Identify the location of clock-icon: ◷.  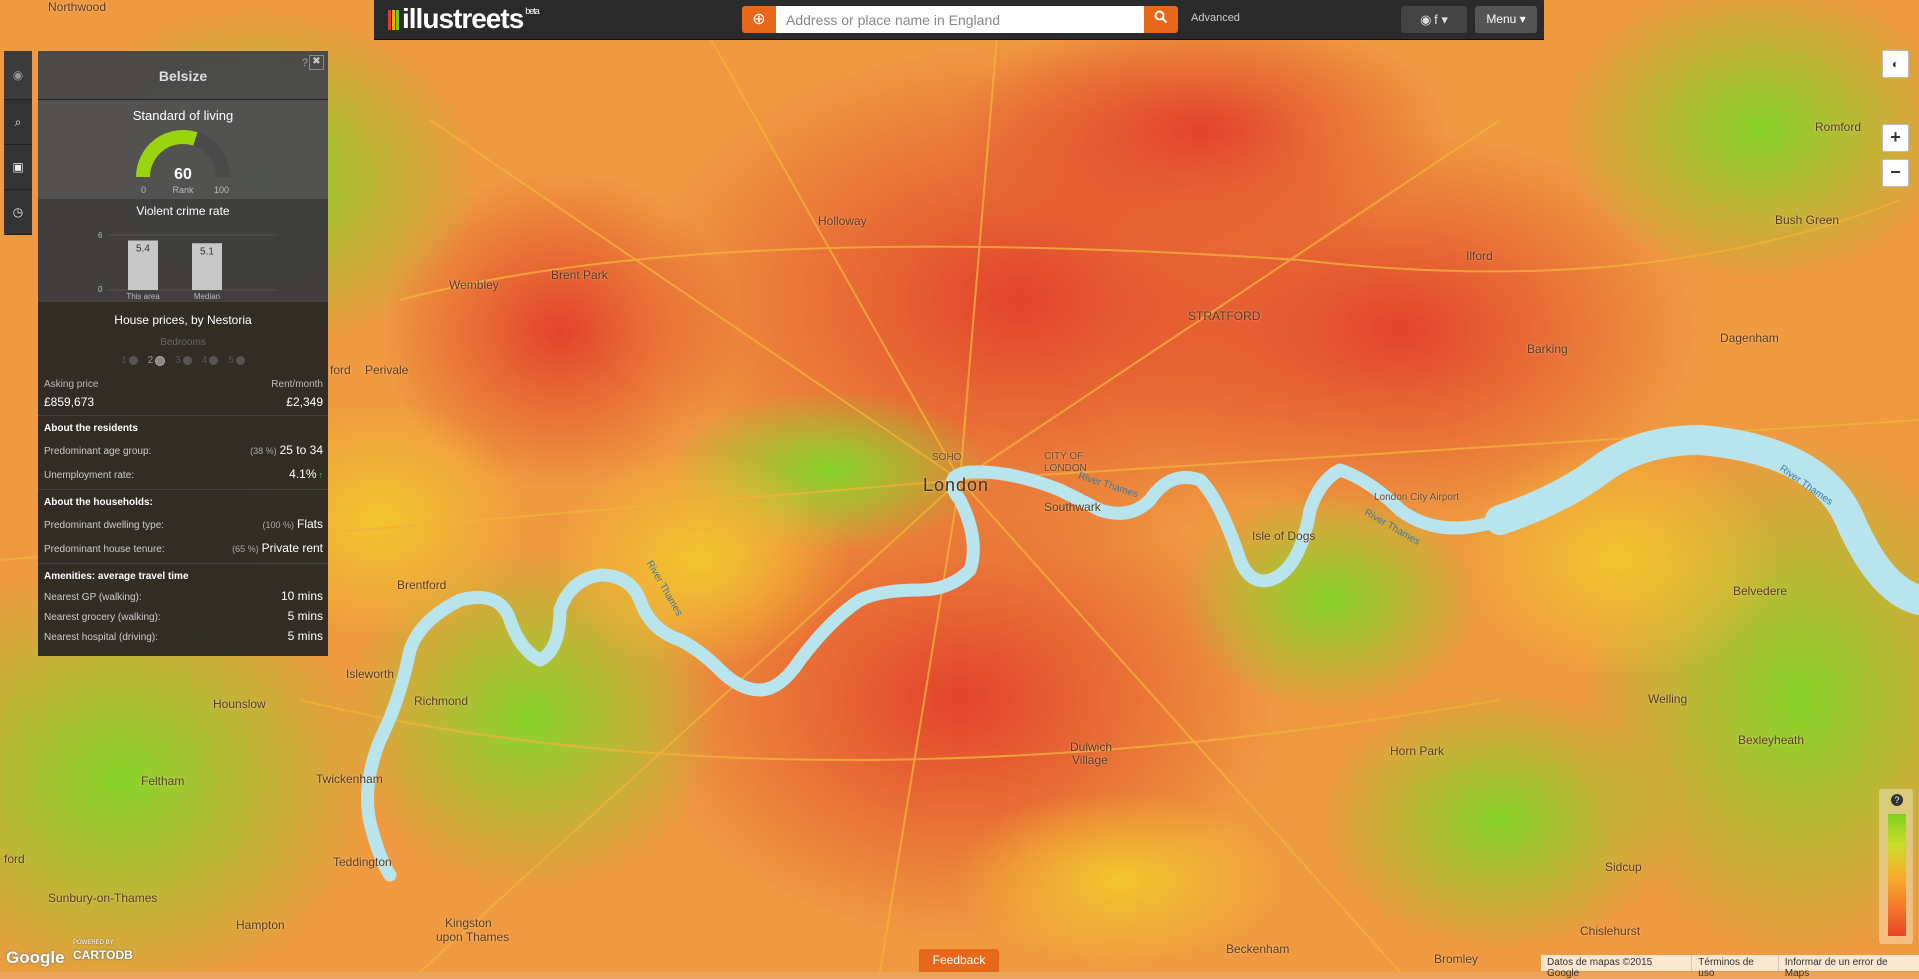
(18, 212).